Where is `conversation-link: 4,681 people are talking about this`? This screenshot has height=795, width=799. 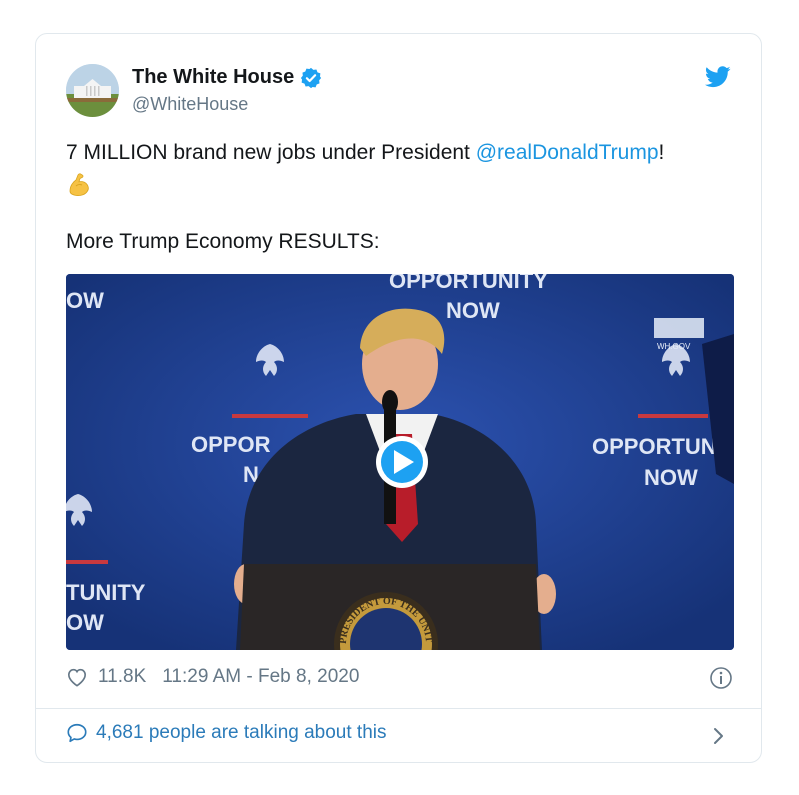 conversation-link: 4,681 people are talking about this is located at coordinates (226, 733).